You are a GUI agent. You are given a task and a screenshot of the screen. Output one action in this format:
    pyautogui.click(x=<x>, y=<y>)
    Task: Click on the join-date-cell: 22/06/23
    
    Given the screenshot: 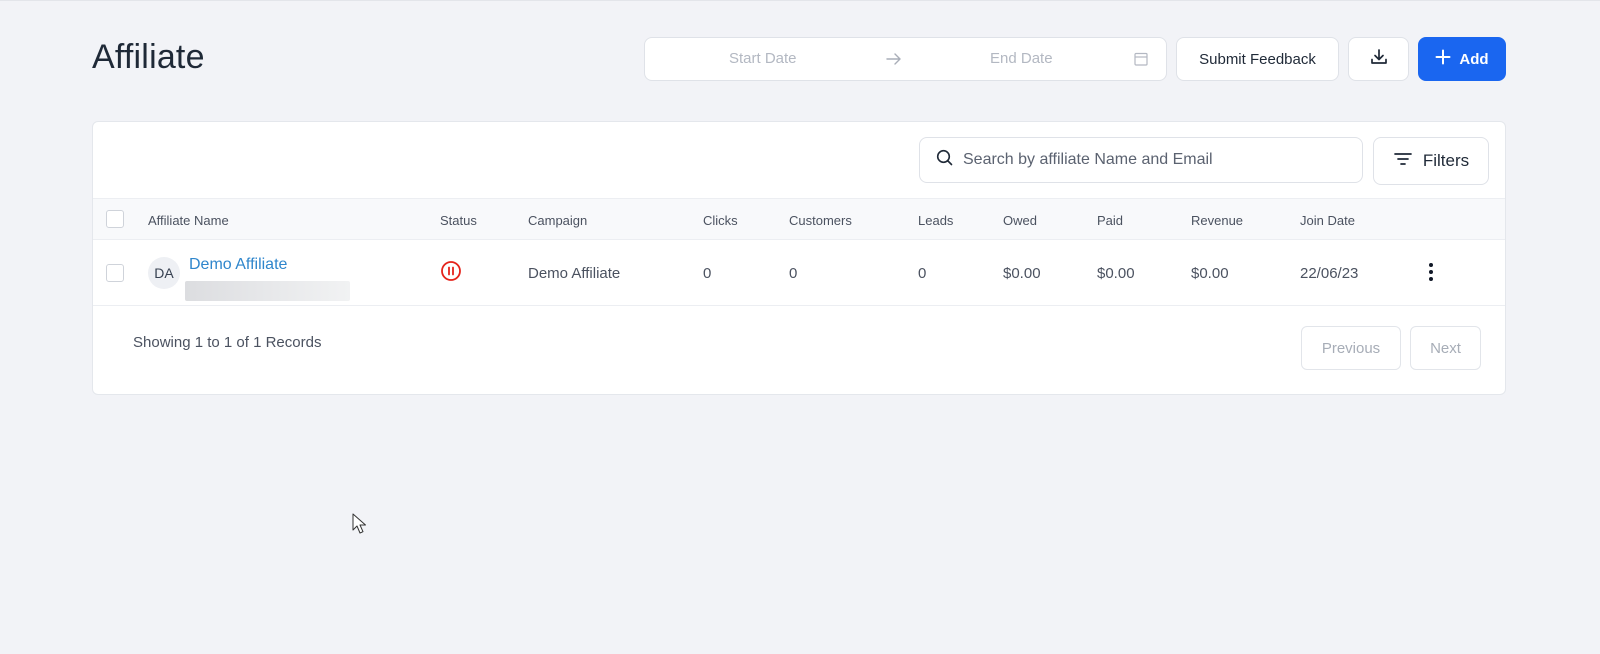 What is the action you would take?
    pyautogui.click(x=1329, y=273)
    